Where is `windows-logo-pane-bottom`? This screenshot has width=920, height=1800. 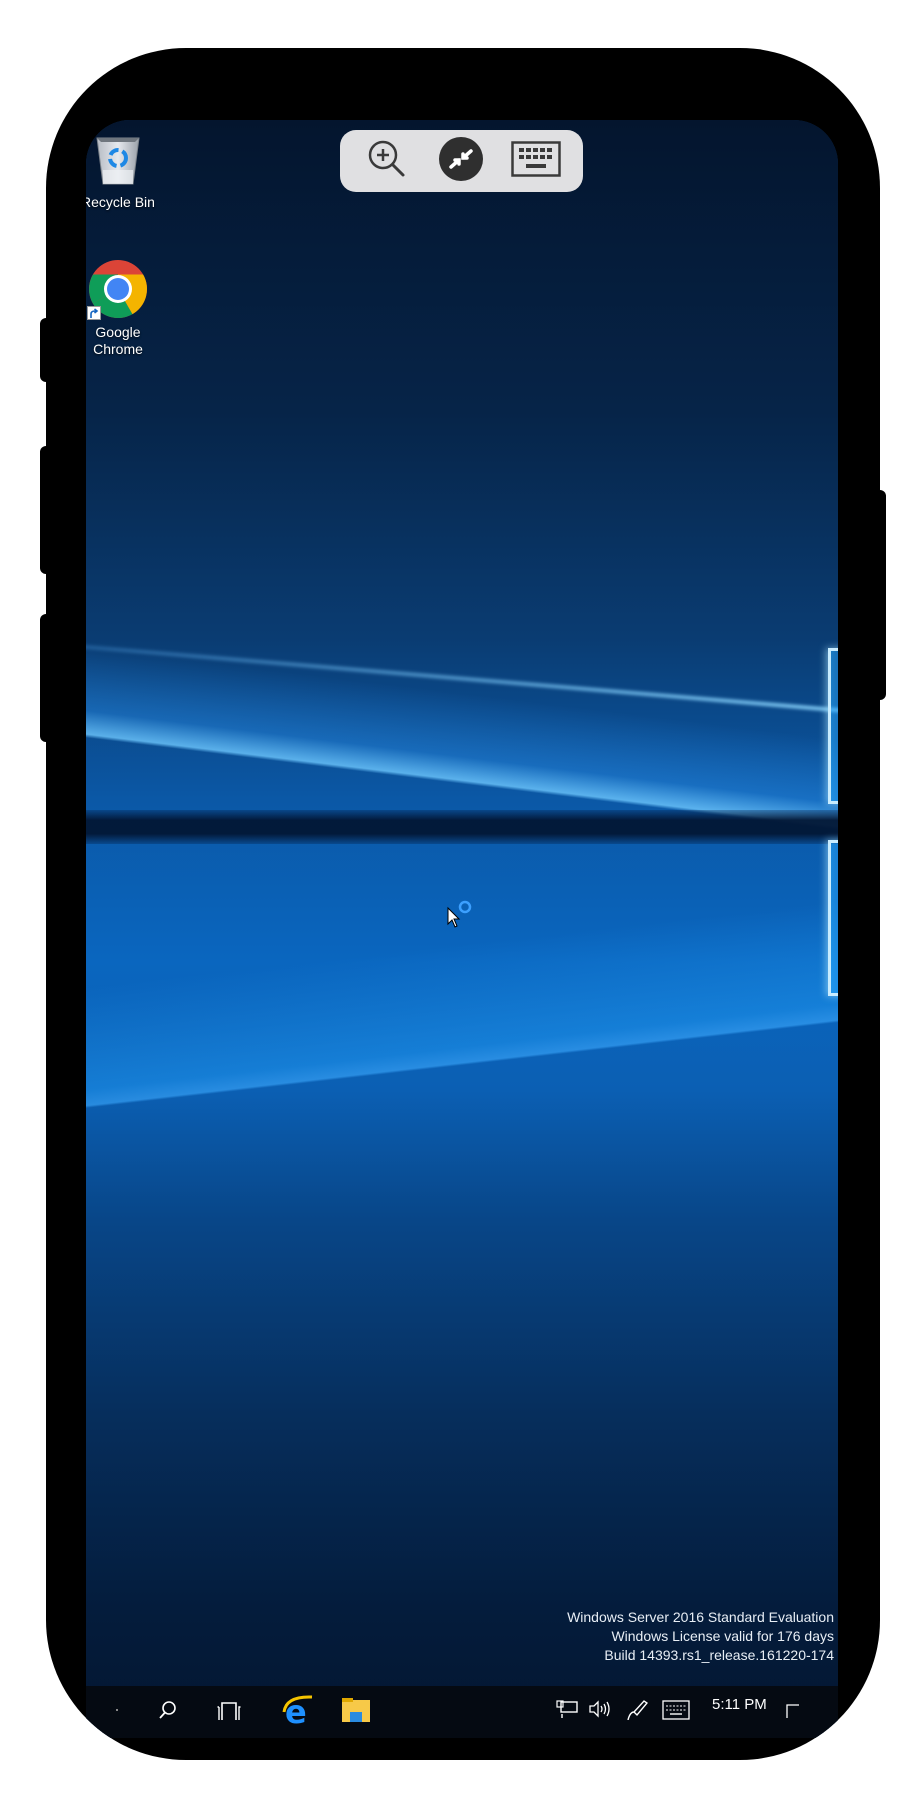
windows-logo-pane-bottom is located at coordinates (833, 918).